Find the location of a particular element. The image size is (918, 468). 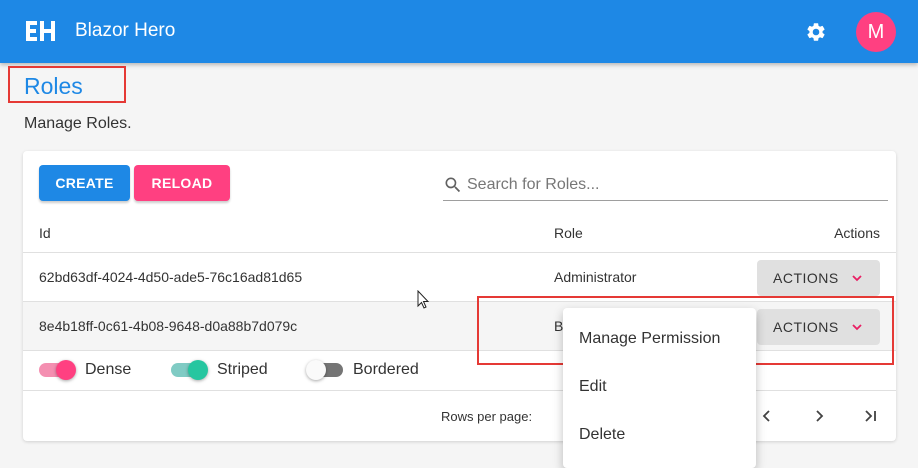

actions-button-label: ACTIONS is located at coordinates (806, 278).